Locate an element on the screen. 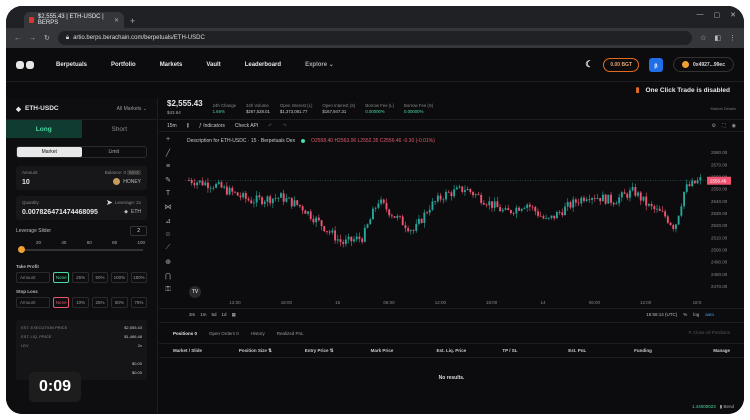 This screenshot has height=420, width=750. summary-row: EST. EXECUTION PRICE $2,555.43 is located at coordinates (81, 327).